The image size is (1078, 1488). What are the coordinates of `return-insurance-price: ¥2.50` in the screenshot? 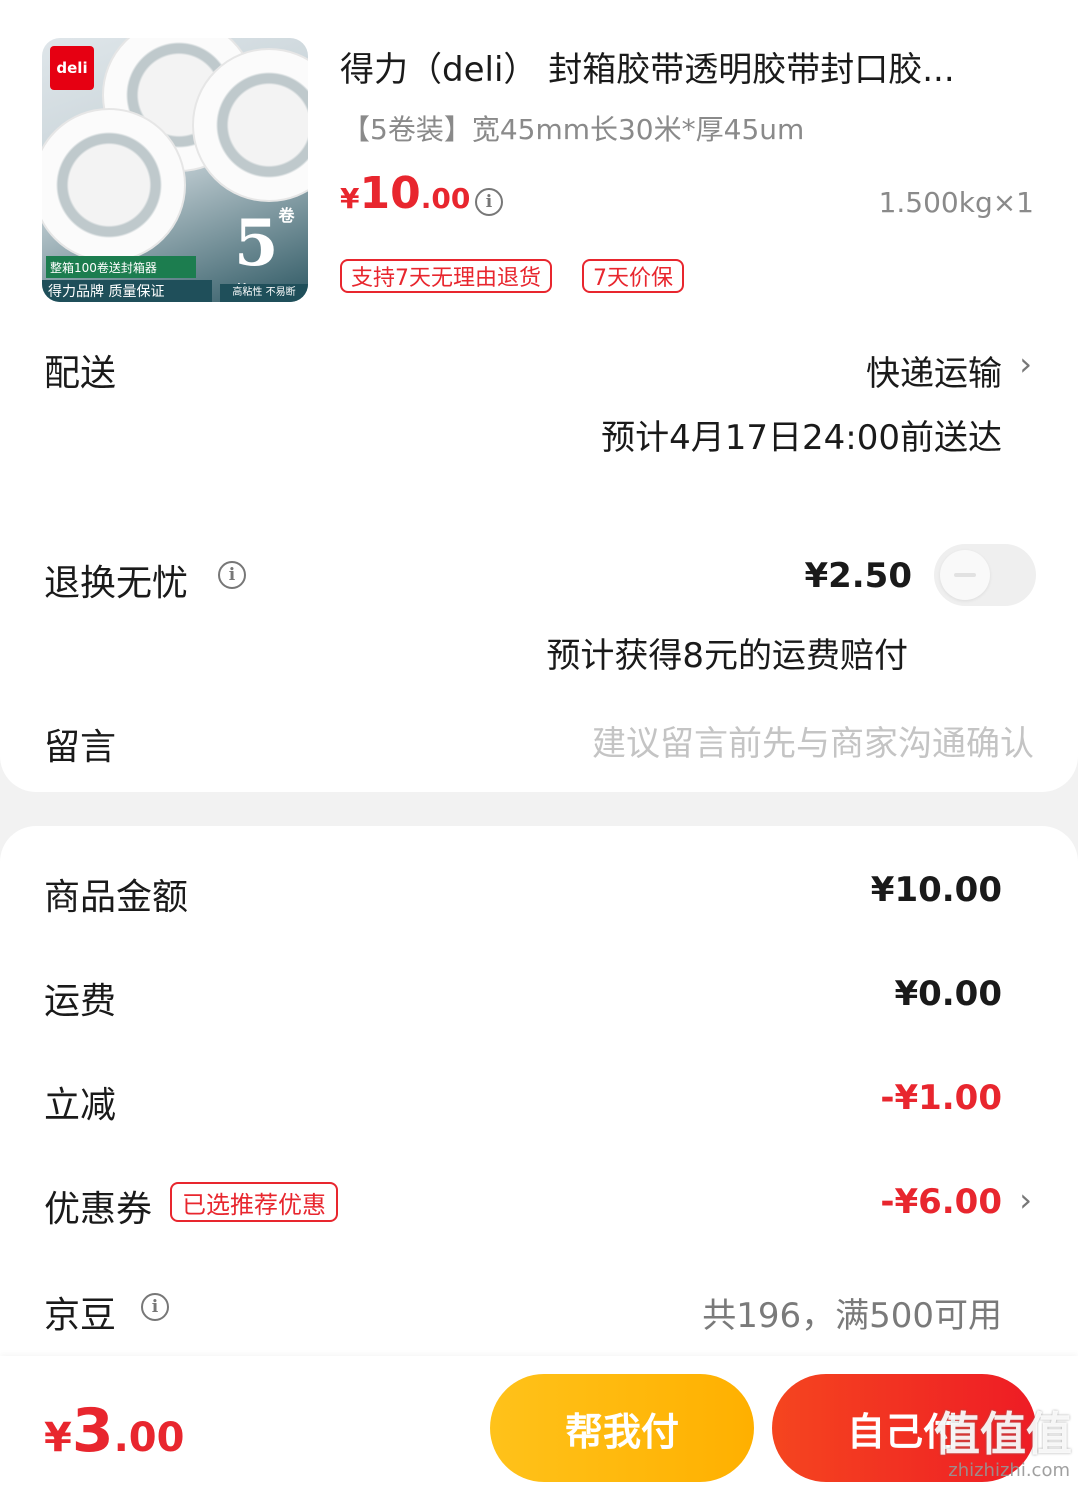 It's located at (858, 576).